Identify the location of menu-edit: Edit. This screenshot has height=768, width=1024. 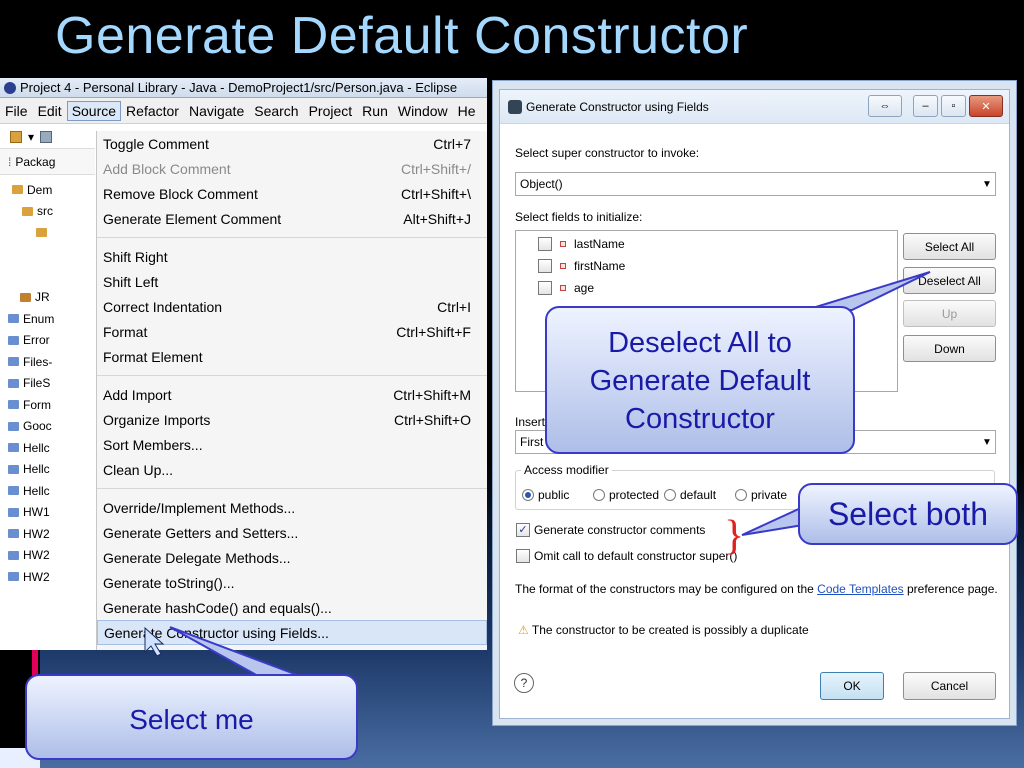
(50, 111).